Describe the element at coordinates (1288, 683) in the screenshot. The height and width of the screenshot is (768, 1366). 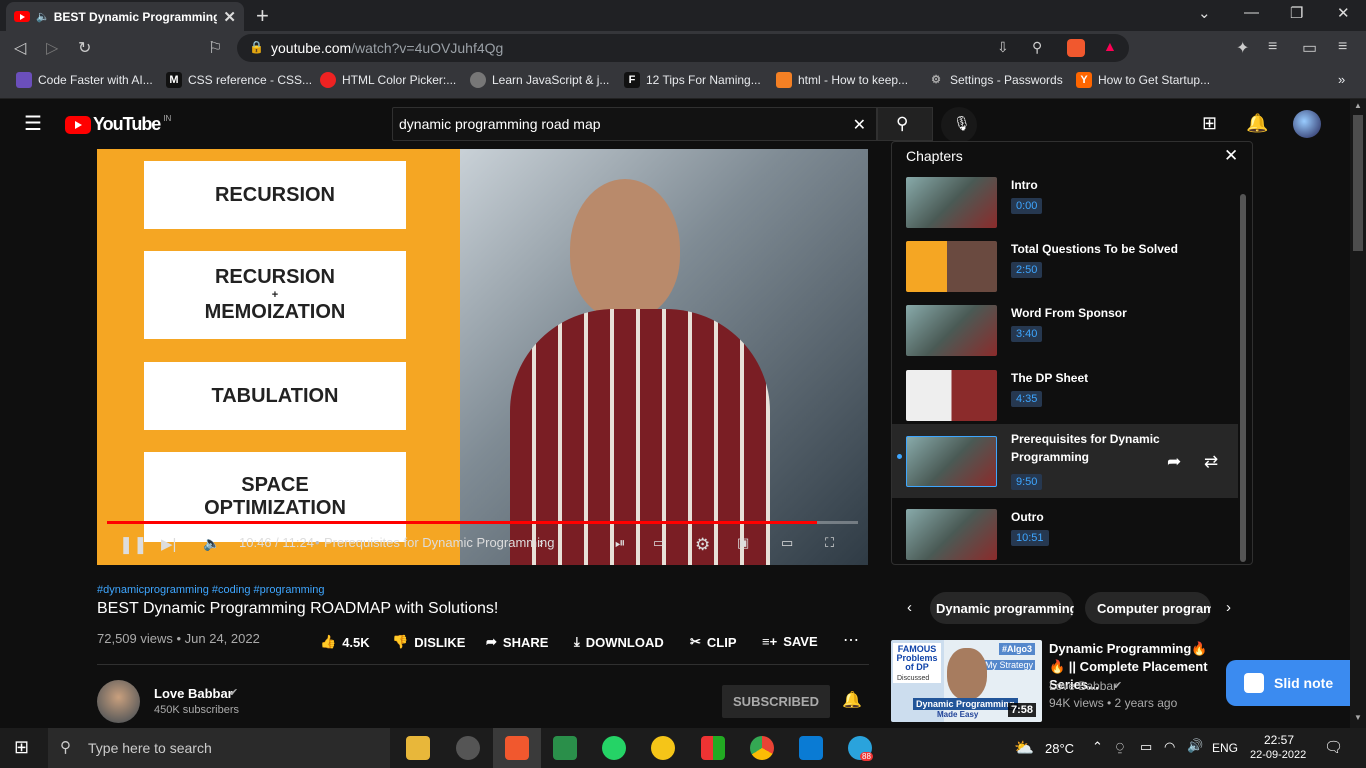
I see `slid-note-button: Slid note` at that location.